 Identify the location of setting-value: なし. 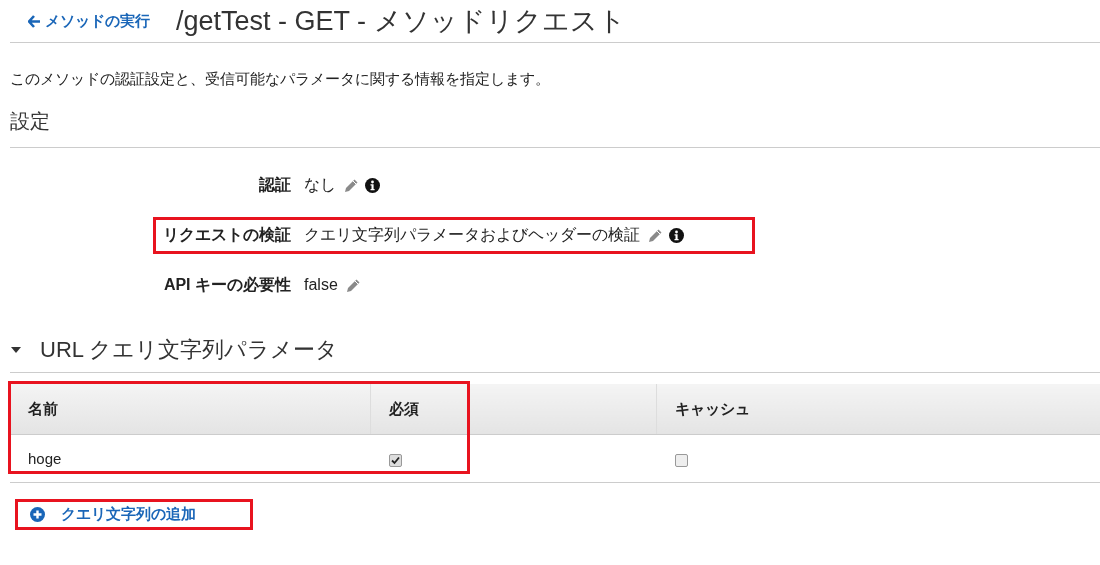
(320, 184).